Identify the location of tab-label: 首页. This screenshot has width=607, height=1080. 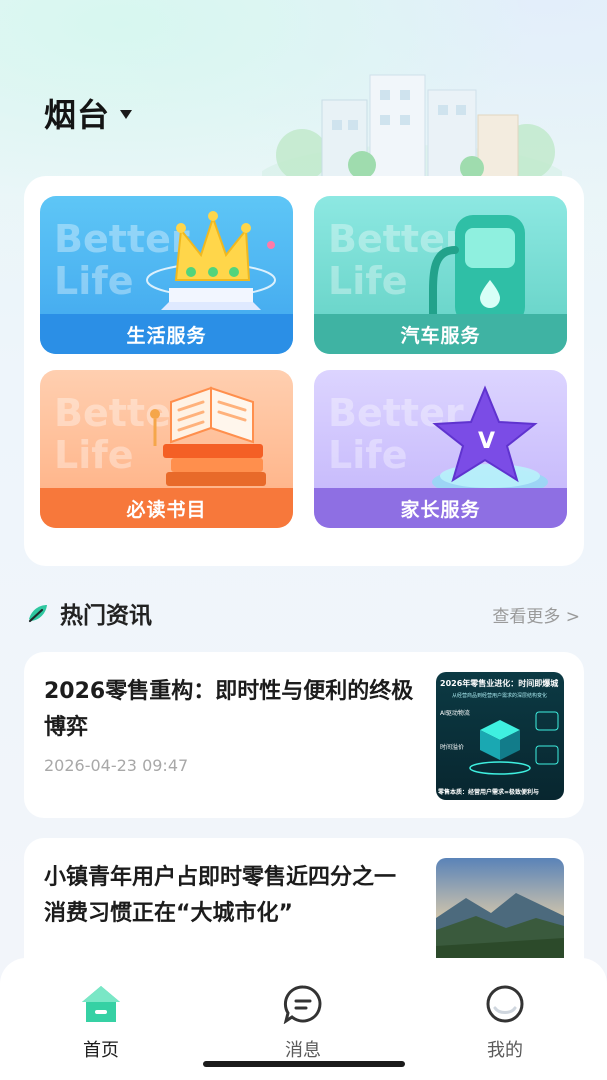
(101, 1050).